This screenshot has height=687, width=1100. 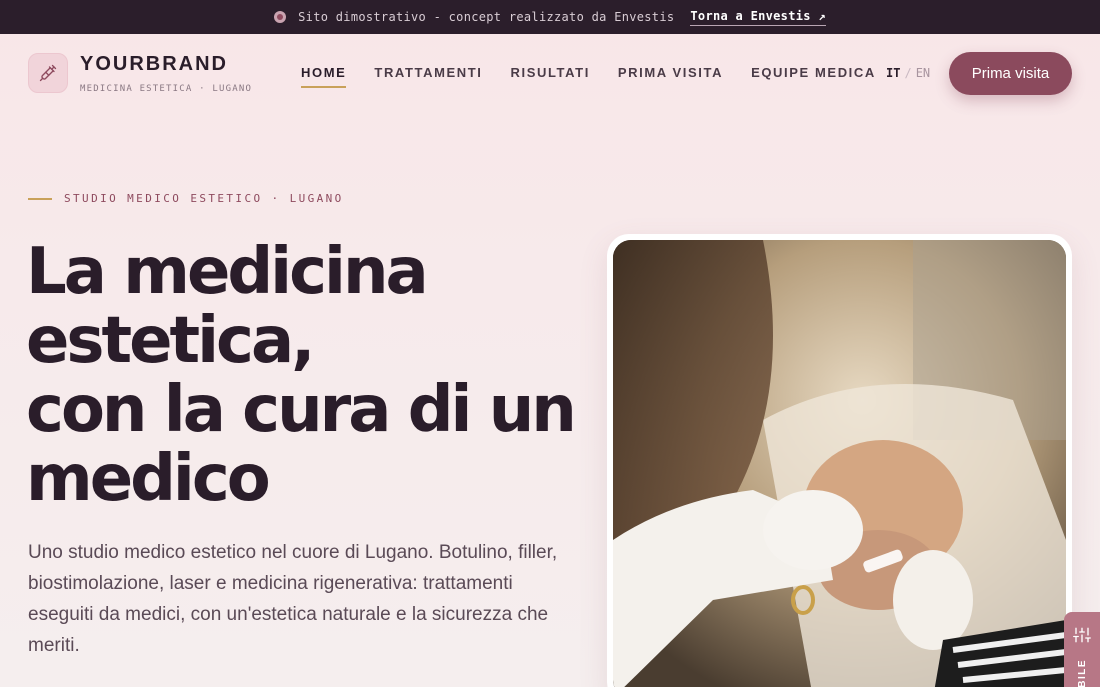 I want to click on accessibility-side-tab: BILE, so click(x=1082, y=649).